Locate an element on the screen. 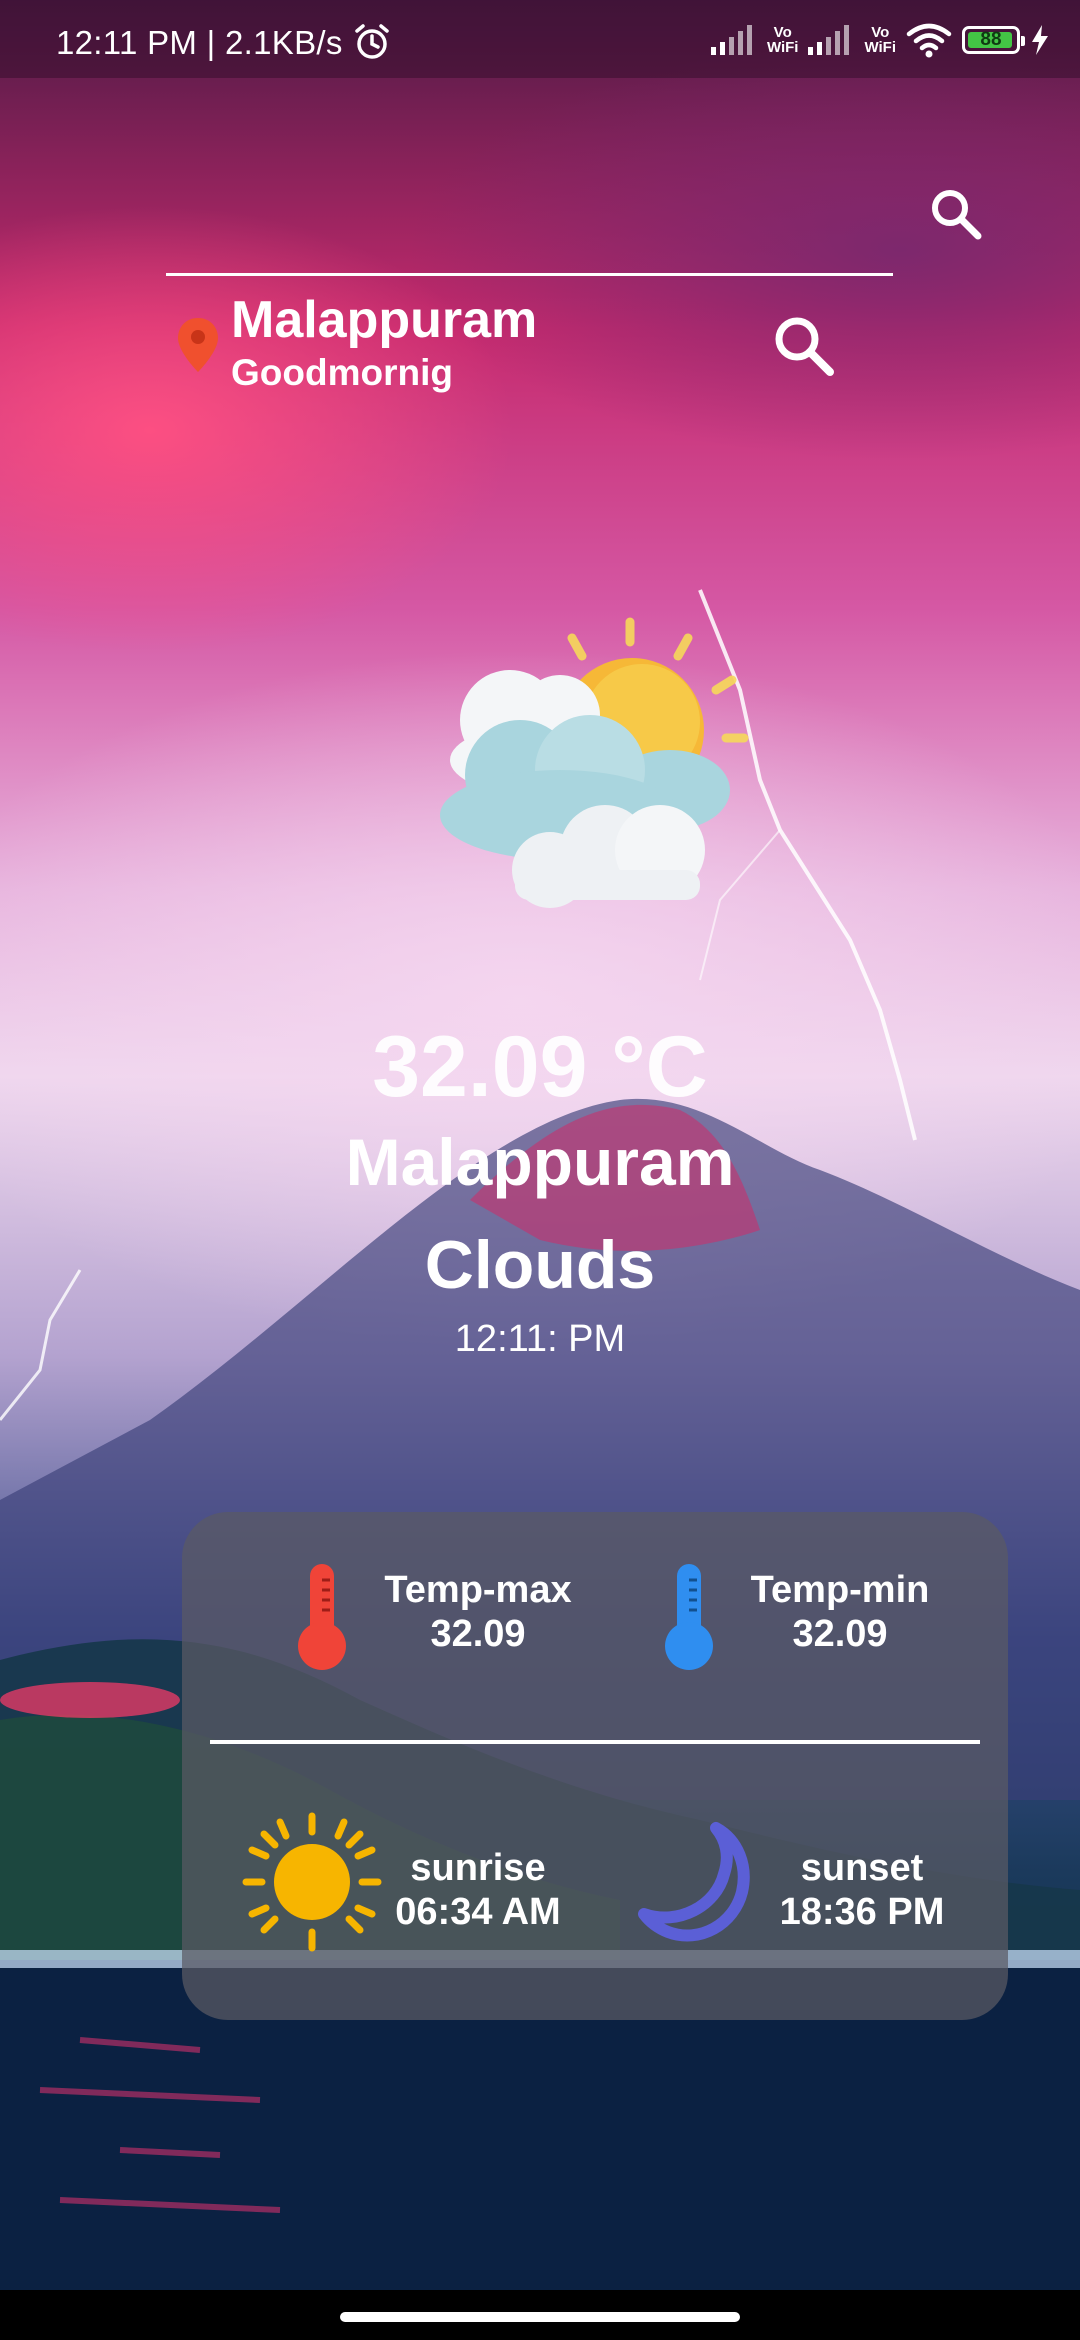 This screenshot has width=1080, height=2340. search-city-icon is located at coordinates (804, 346).